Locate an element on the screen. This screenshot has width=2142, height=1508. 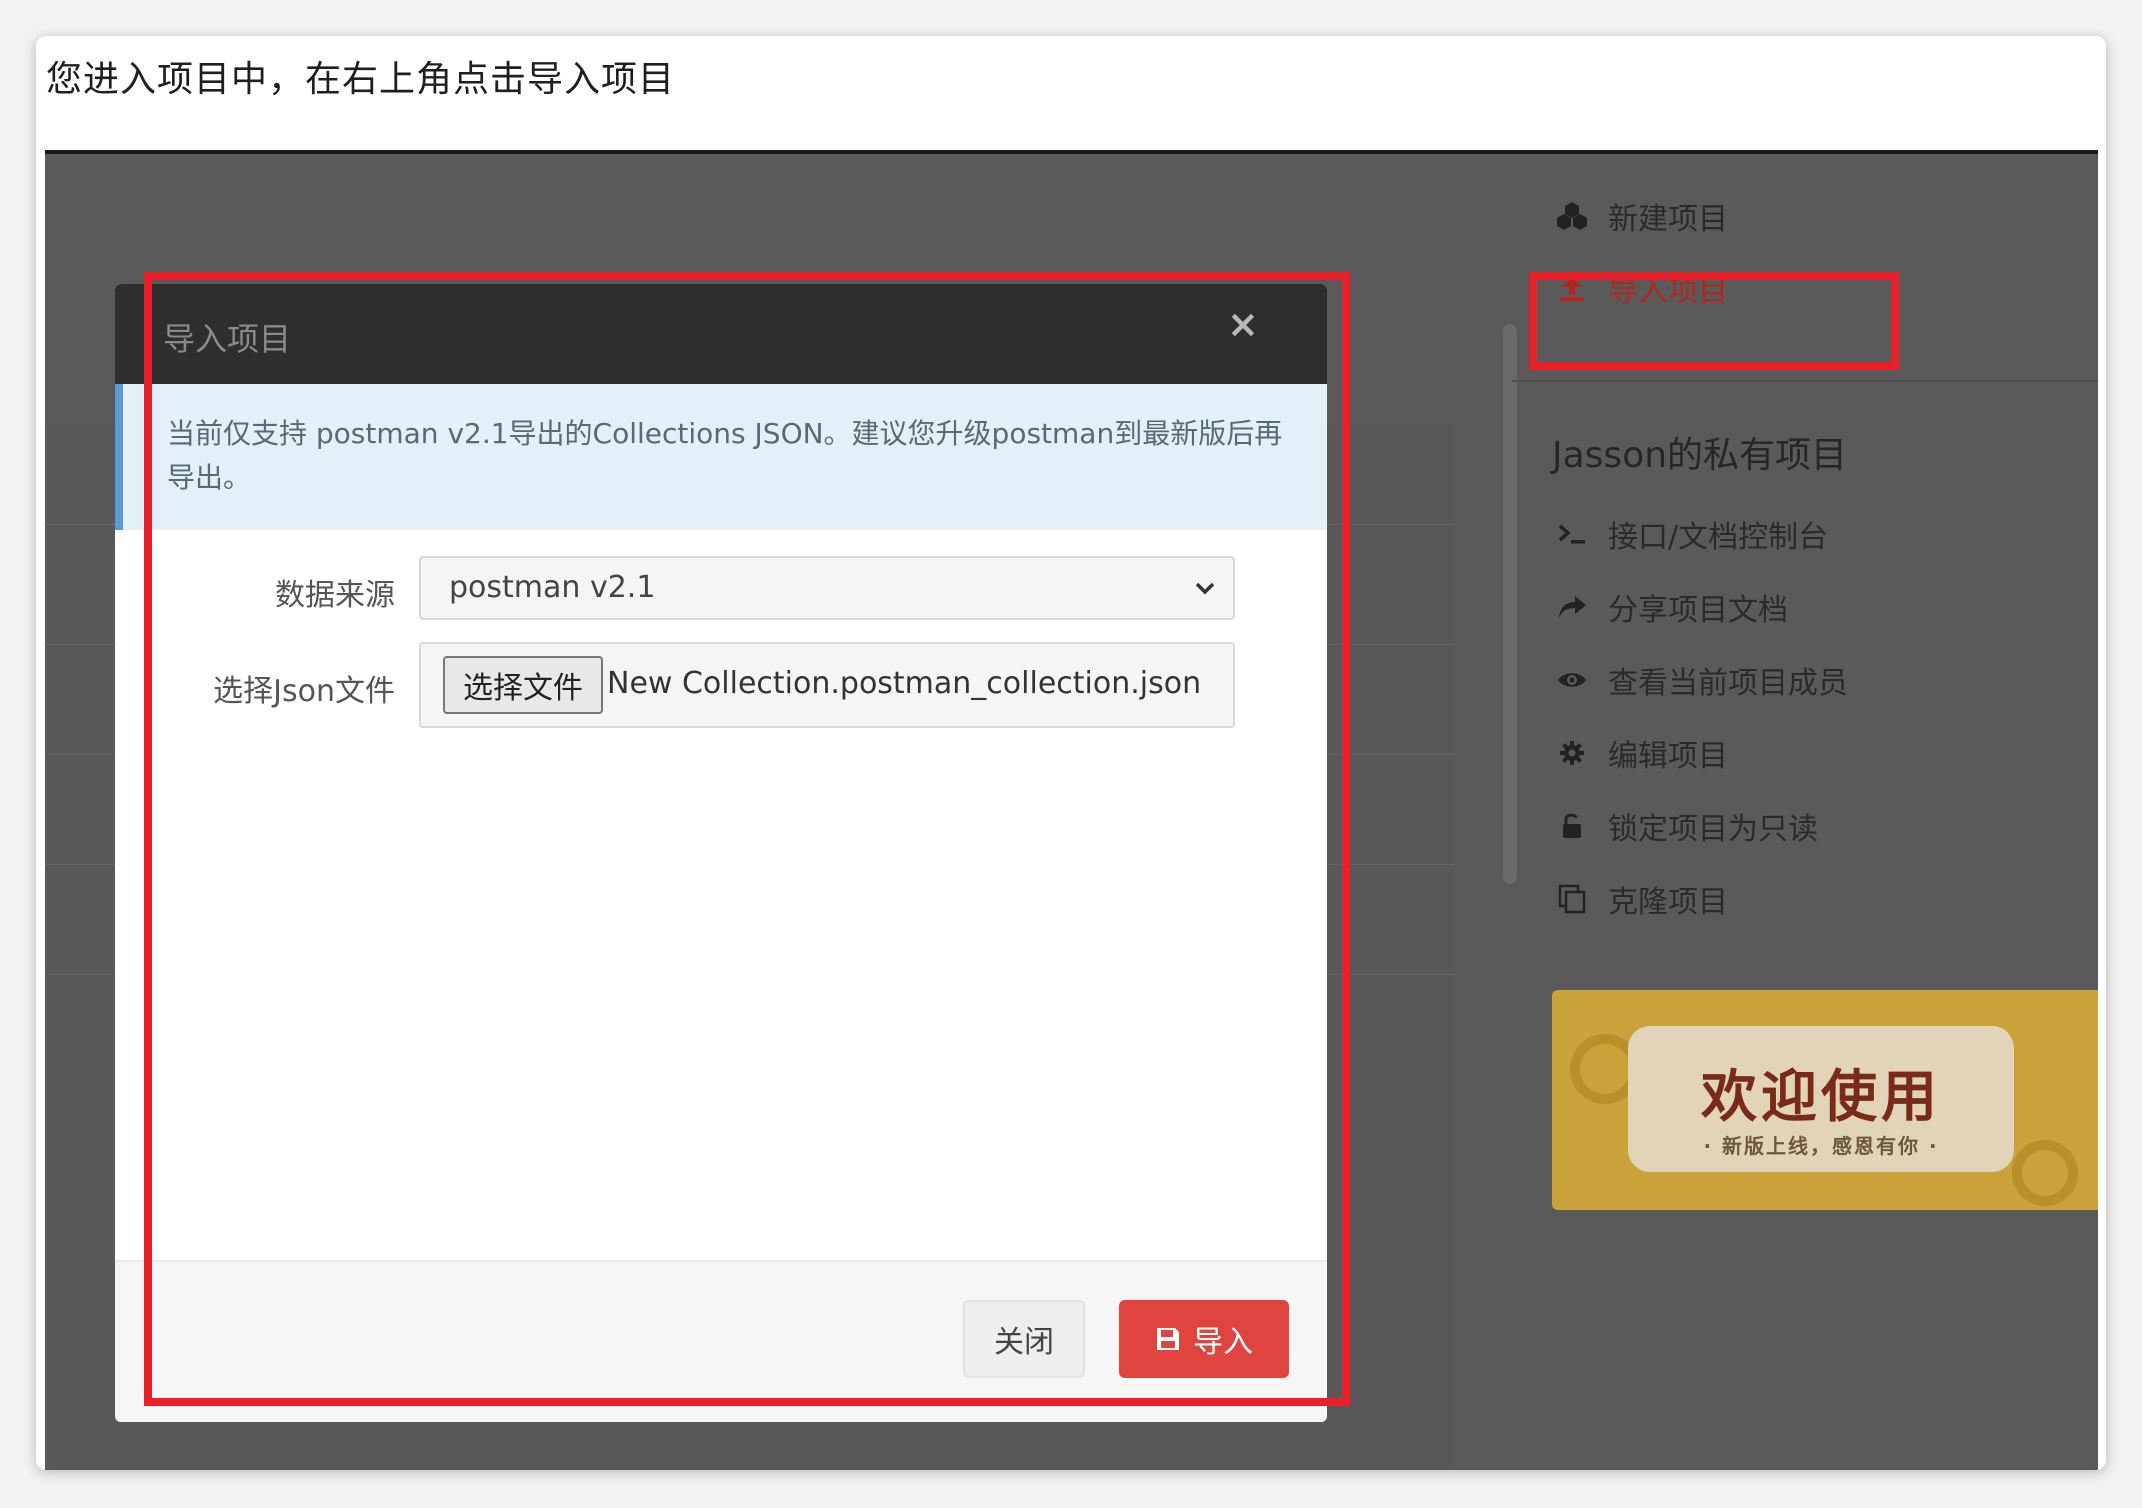
sidebar-item-console: 接口/文档控制台 is located at coordinates (1690, 534).